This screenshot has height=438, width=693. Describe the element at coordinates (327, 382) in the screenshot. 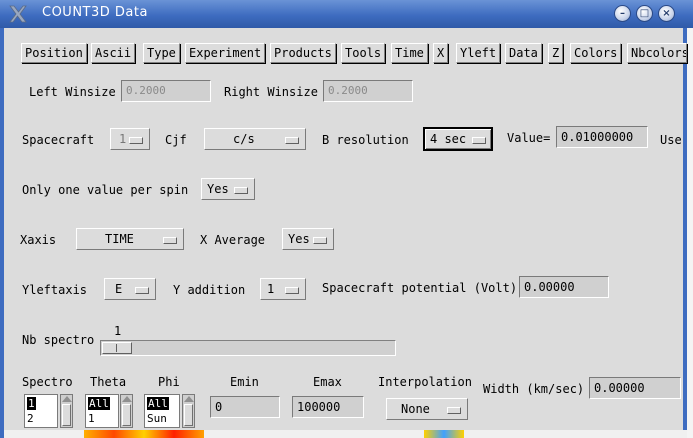

I see `emax-label: Emax` at that location.